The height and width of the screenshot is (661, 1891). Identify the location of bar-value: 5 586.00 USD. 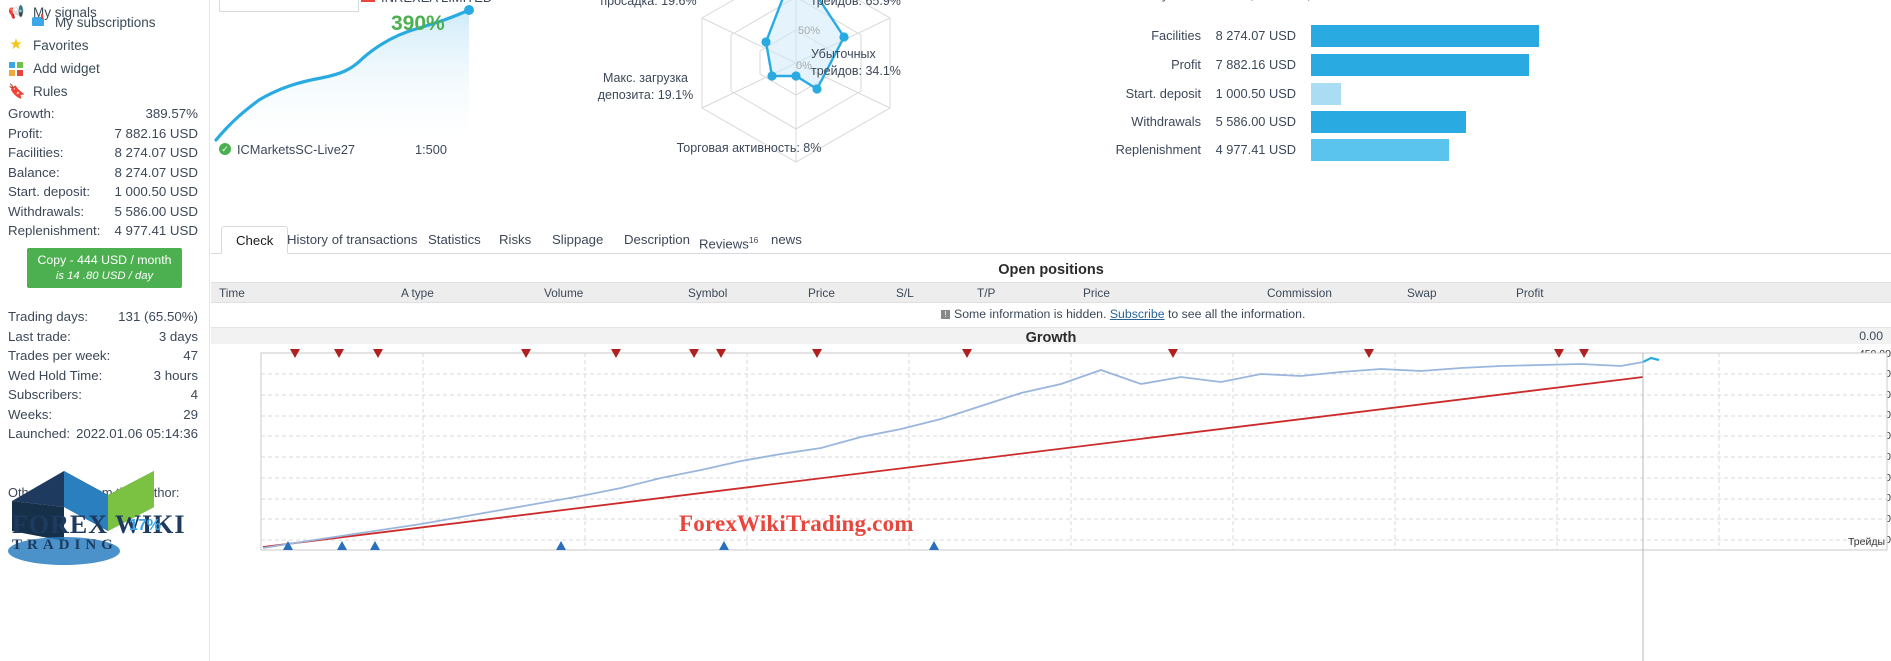
(1255, 121).